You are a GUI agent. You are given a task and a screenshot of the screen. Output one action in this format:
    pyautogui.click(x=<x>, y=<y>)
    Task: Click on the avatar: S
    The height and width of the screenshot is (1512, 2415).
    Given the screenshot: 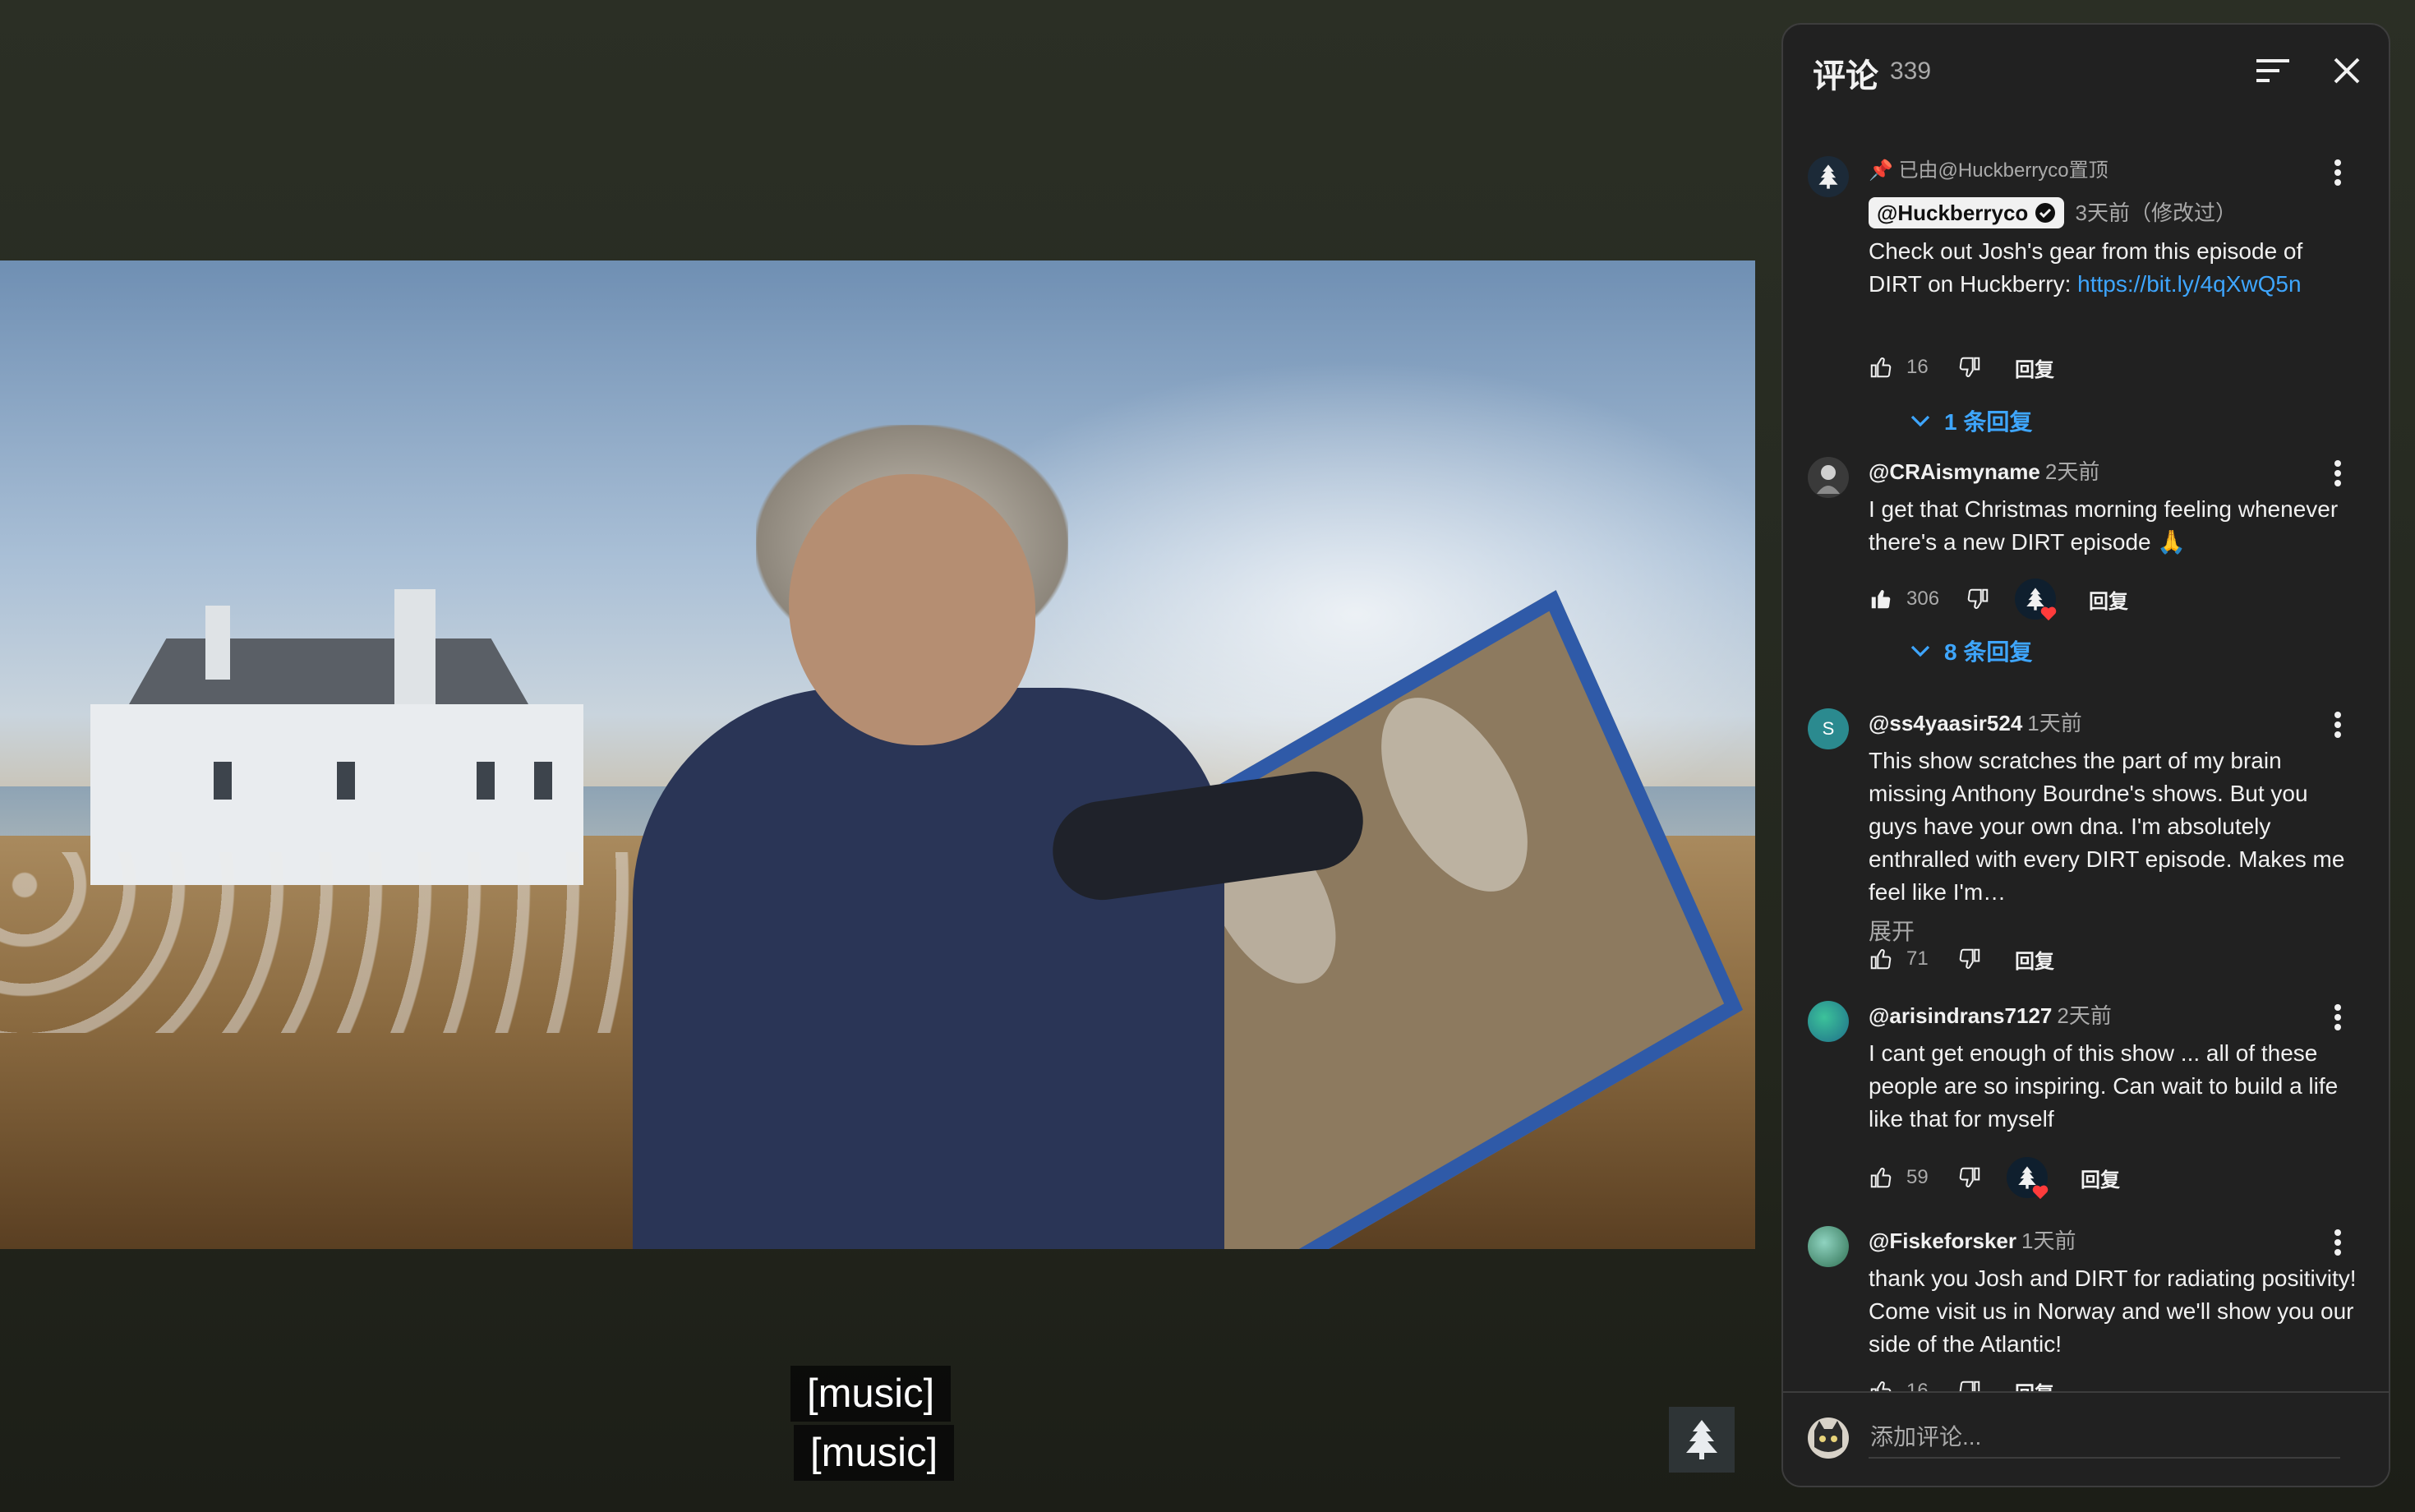 What is the action you would take?
    pyautogui.click(x=1829, y=729)
    